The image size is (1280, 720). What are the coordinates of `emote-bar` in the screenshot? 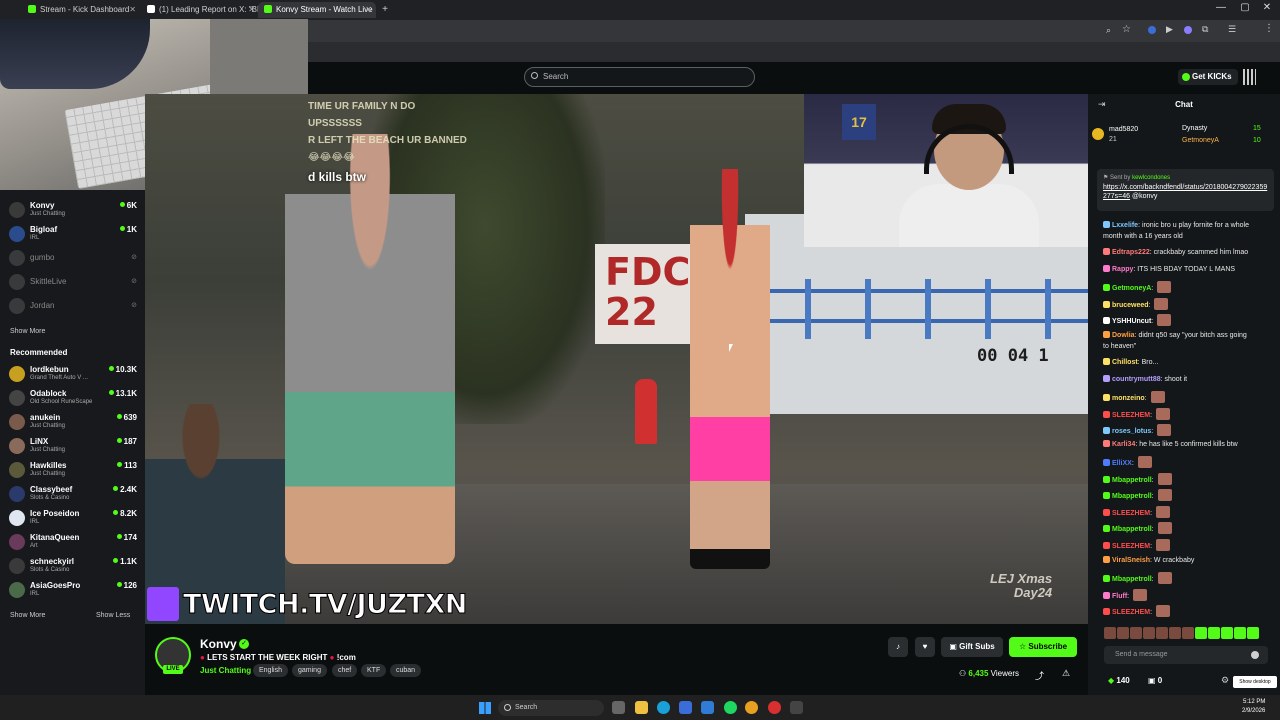 It's located at (1189, 633).